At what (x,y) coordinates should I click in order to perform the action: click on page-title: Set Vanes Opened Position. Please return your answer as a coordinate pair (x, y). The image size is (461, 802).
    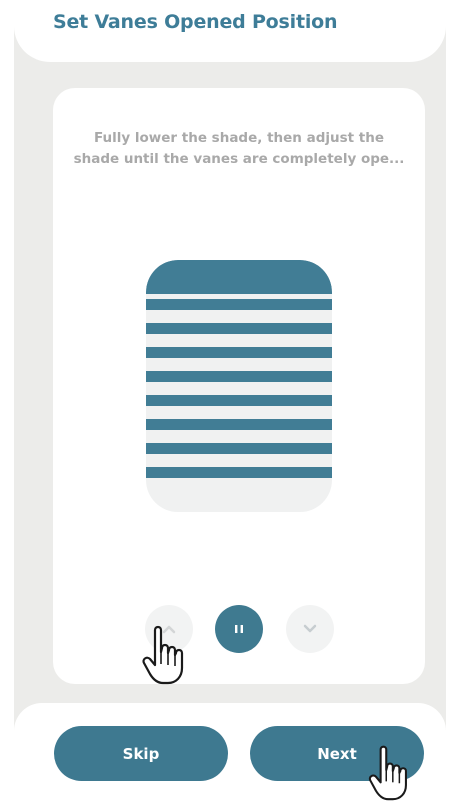
    Looking at the image, I should click on (195, 22).